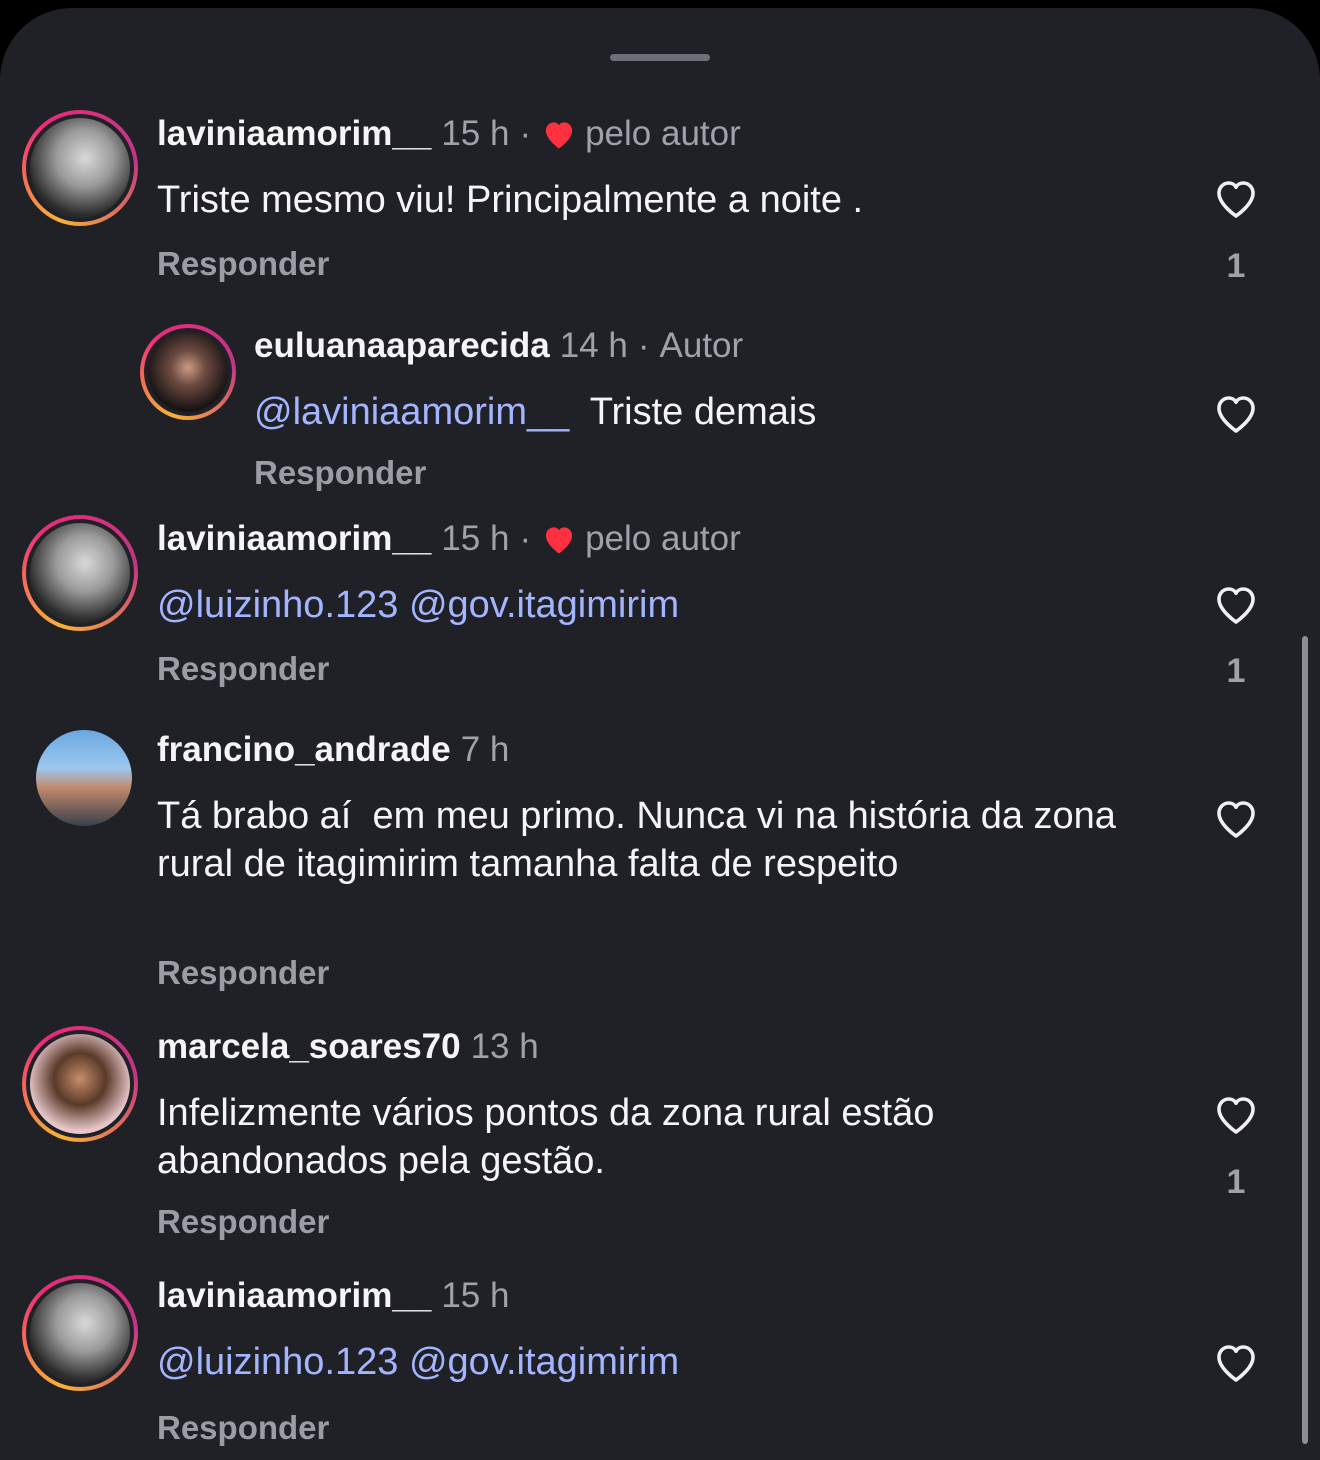 The image size is (1320, 1460). I want to click on comment-meta: marcela_soares70 13 h, so click(348, 1047).